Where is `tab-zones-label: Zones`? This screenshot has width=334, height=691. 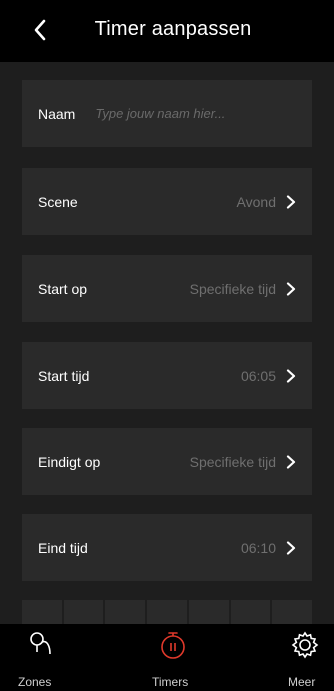 tab-zones-label: Zones is located at coordinates (35, 682).